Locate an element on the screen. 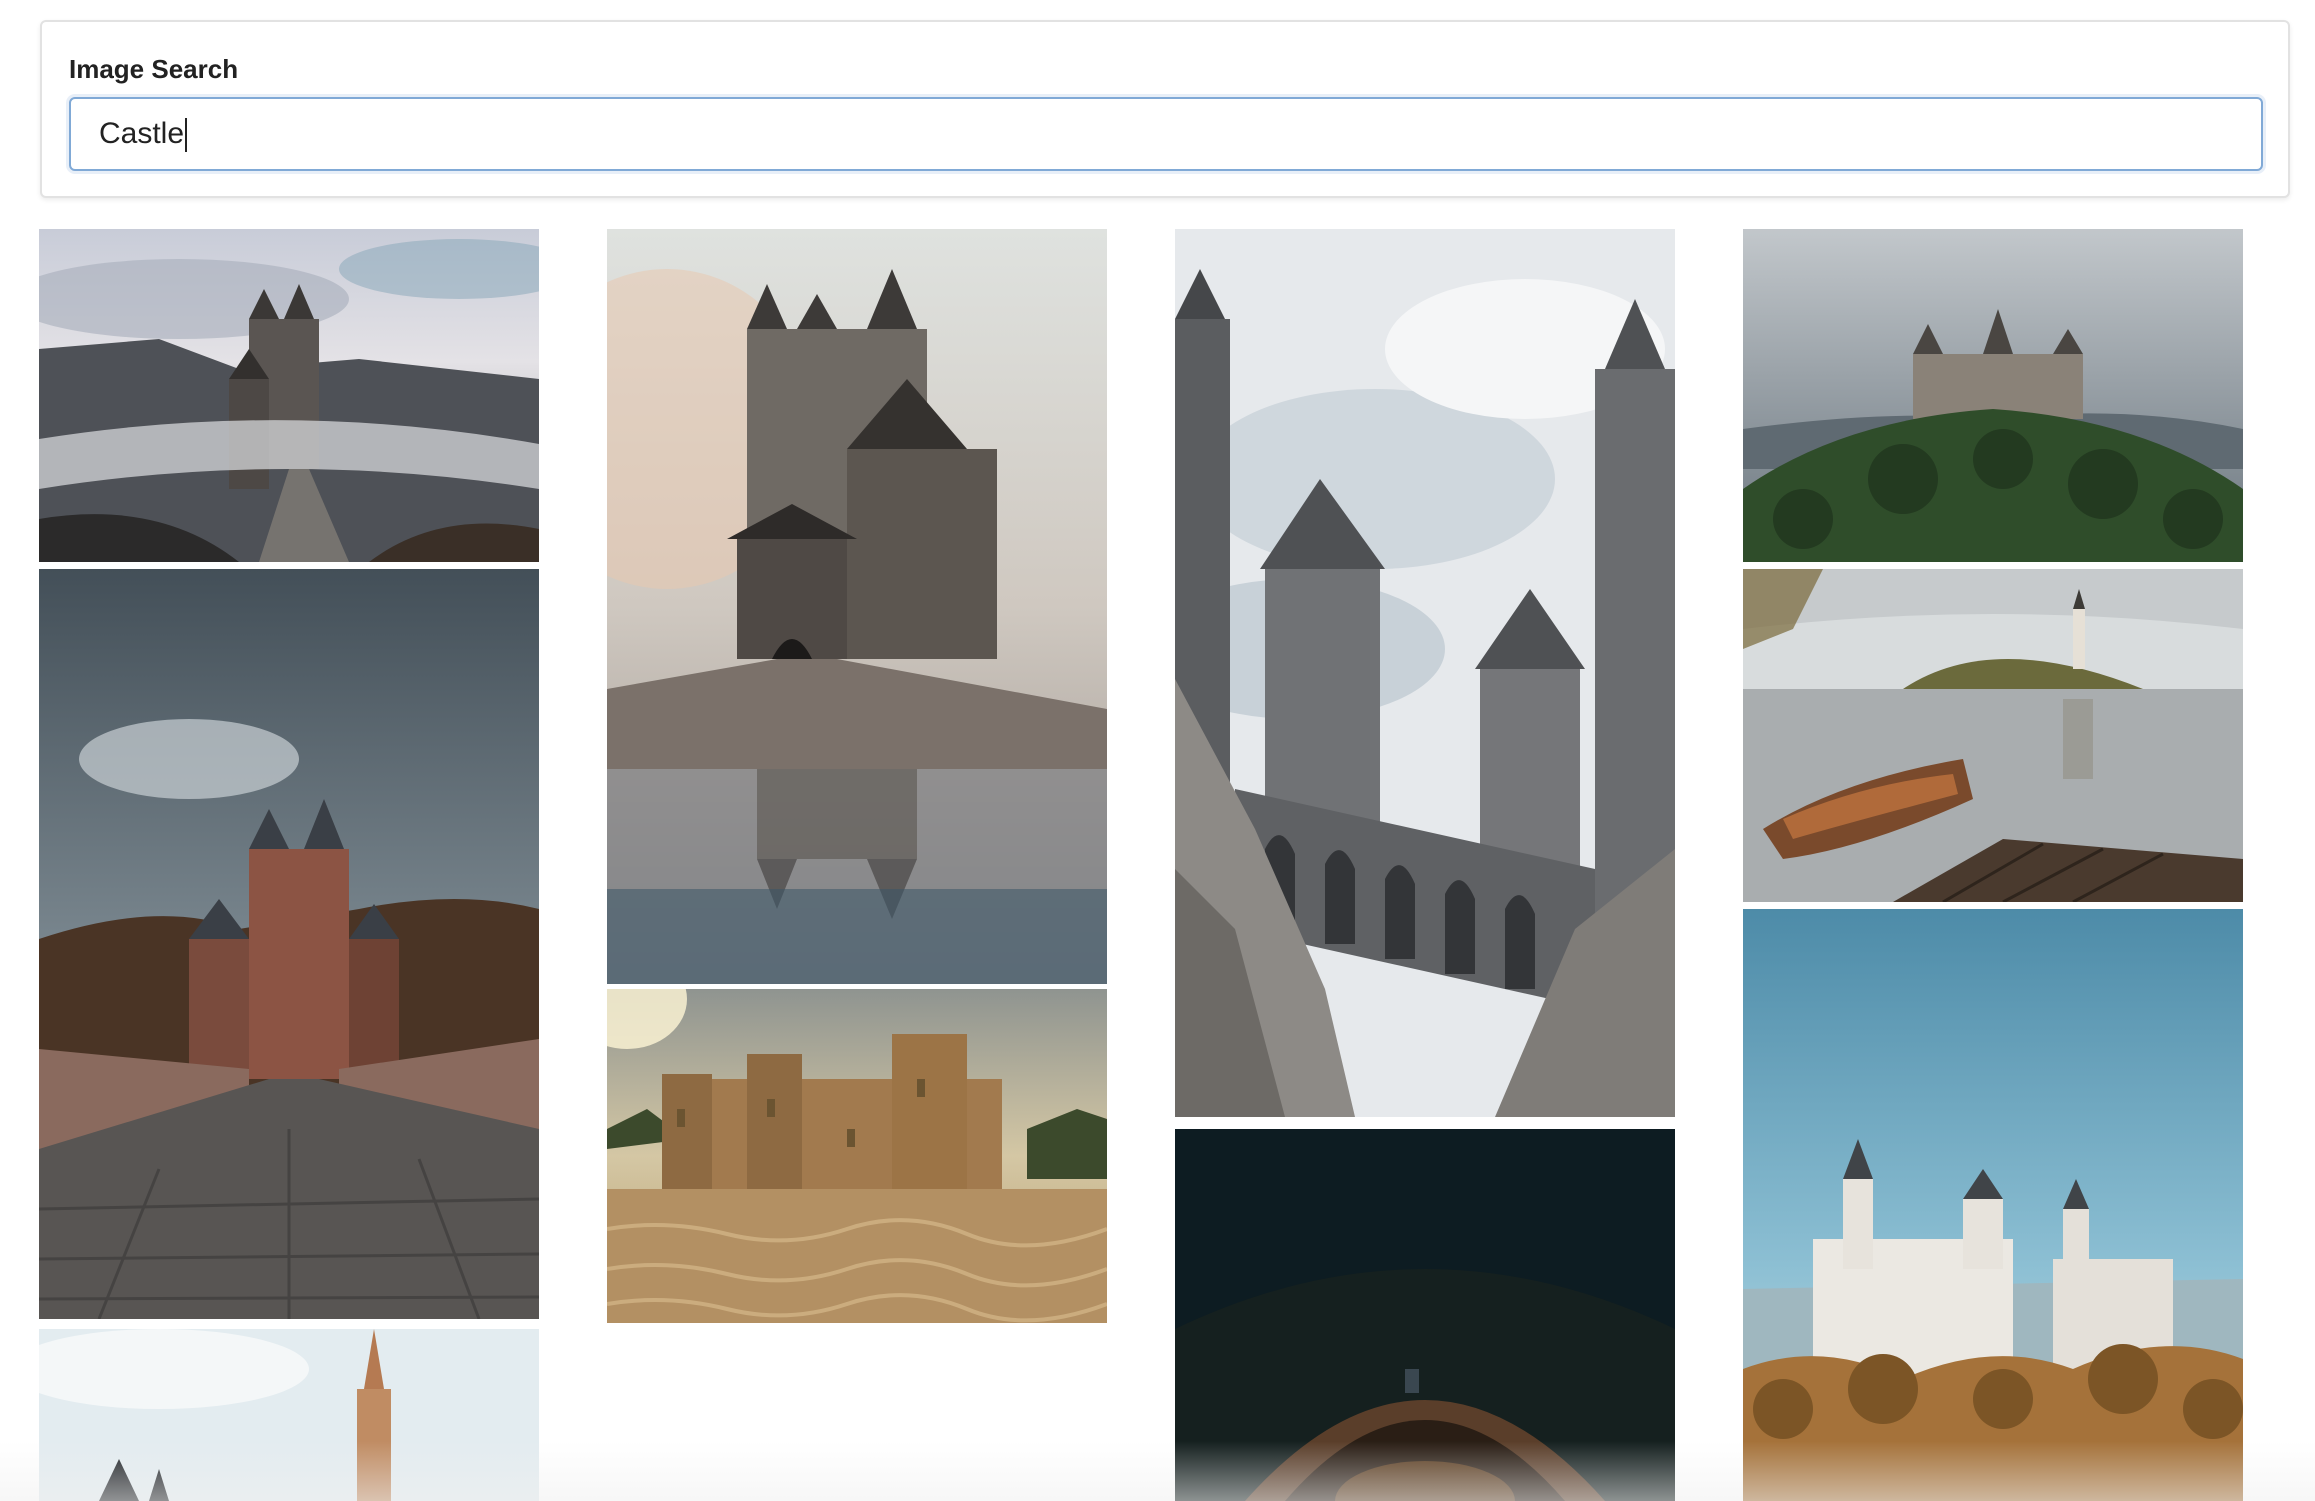 The width and height of the screenshot is (2315, 1501). island-church-lake-photo is located at coordinates (1993, 735).